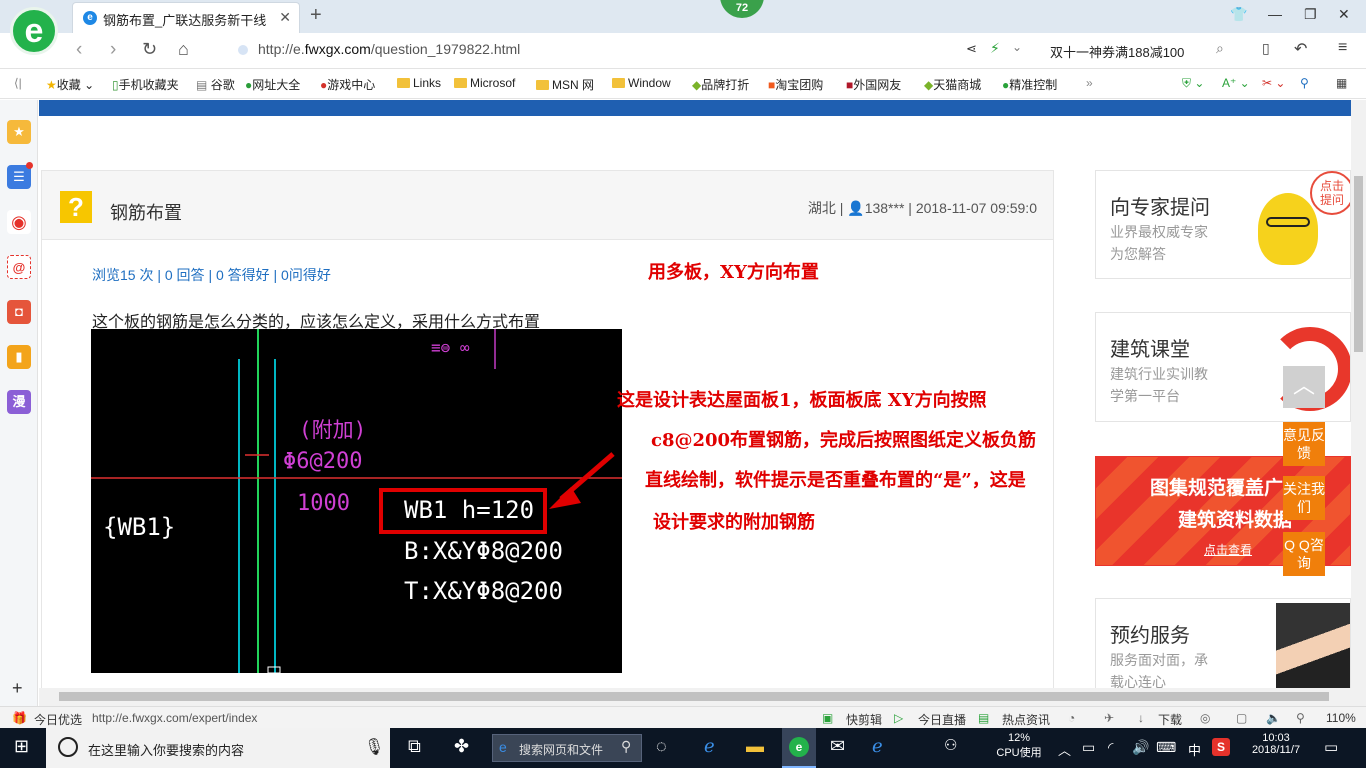  What do you see at coordinates (1273, 718) in the screenshot?
I see `sound-icon: 🔈` at bounding box center [1273, 718].